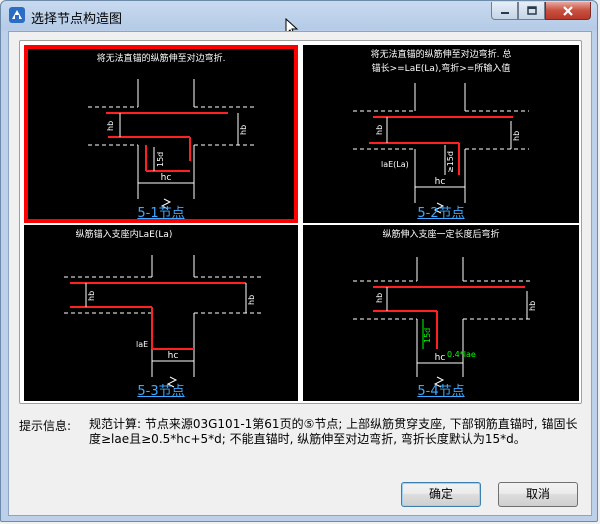 This screenshot has width=600, height=524. I want to click on svg-text: 0.4*lae, so click(461, 354).